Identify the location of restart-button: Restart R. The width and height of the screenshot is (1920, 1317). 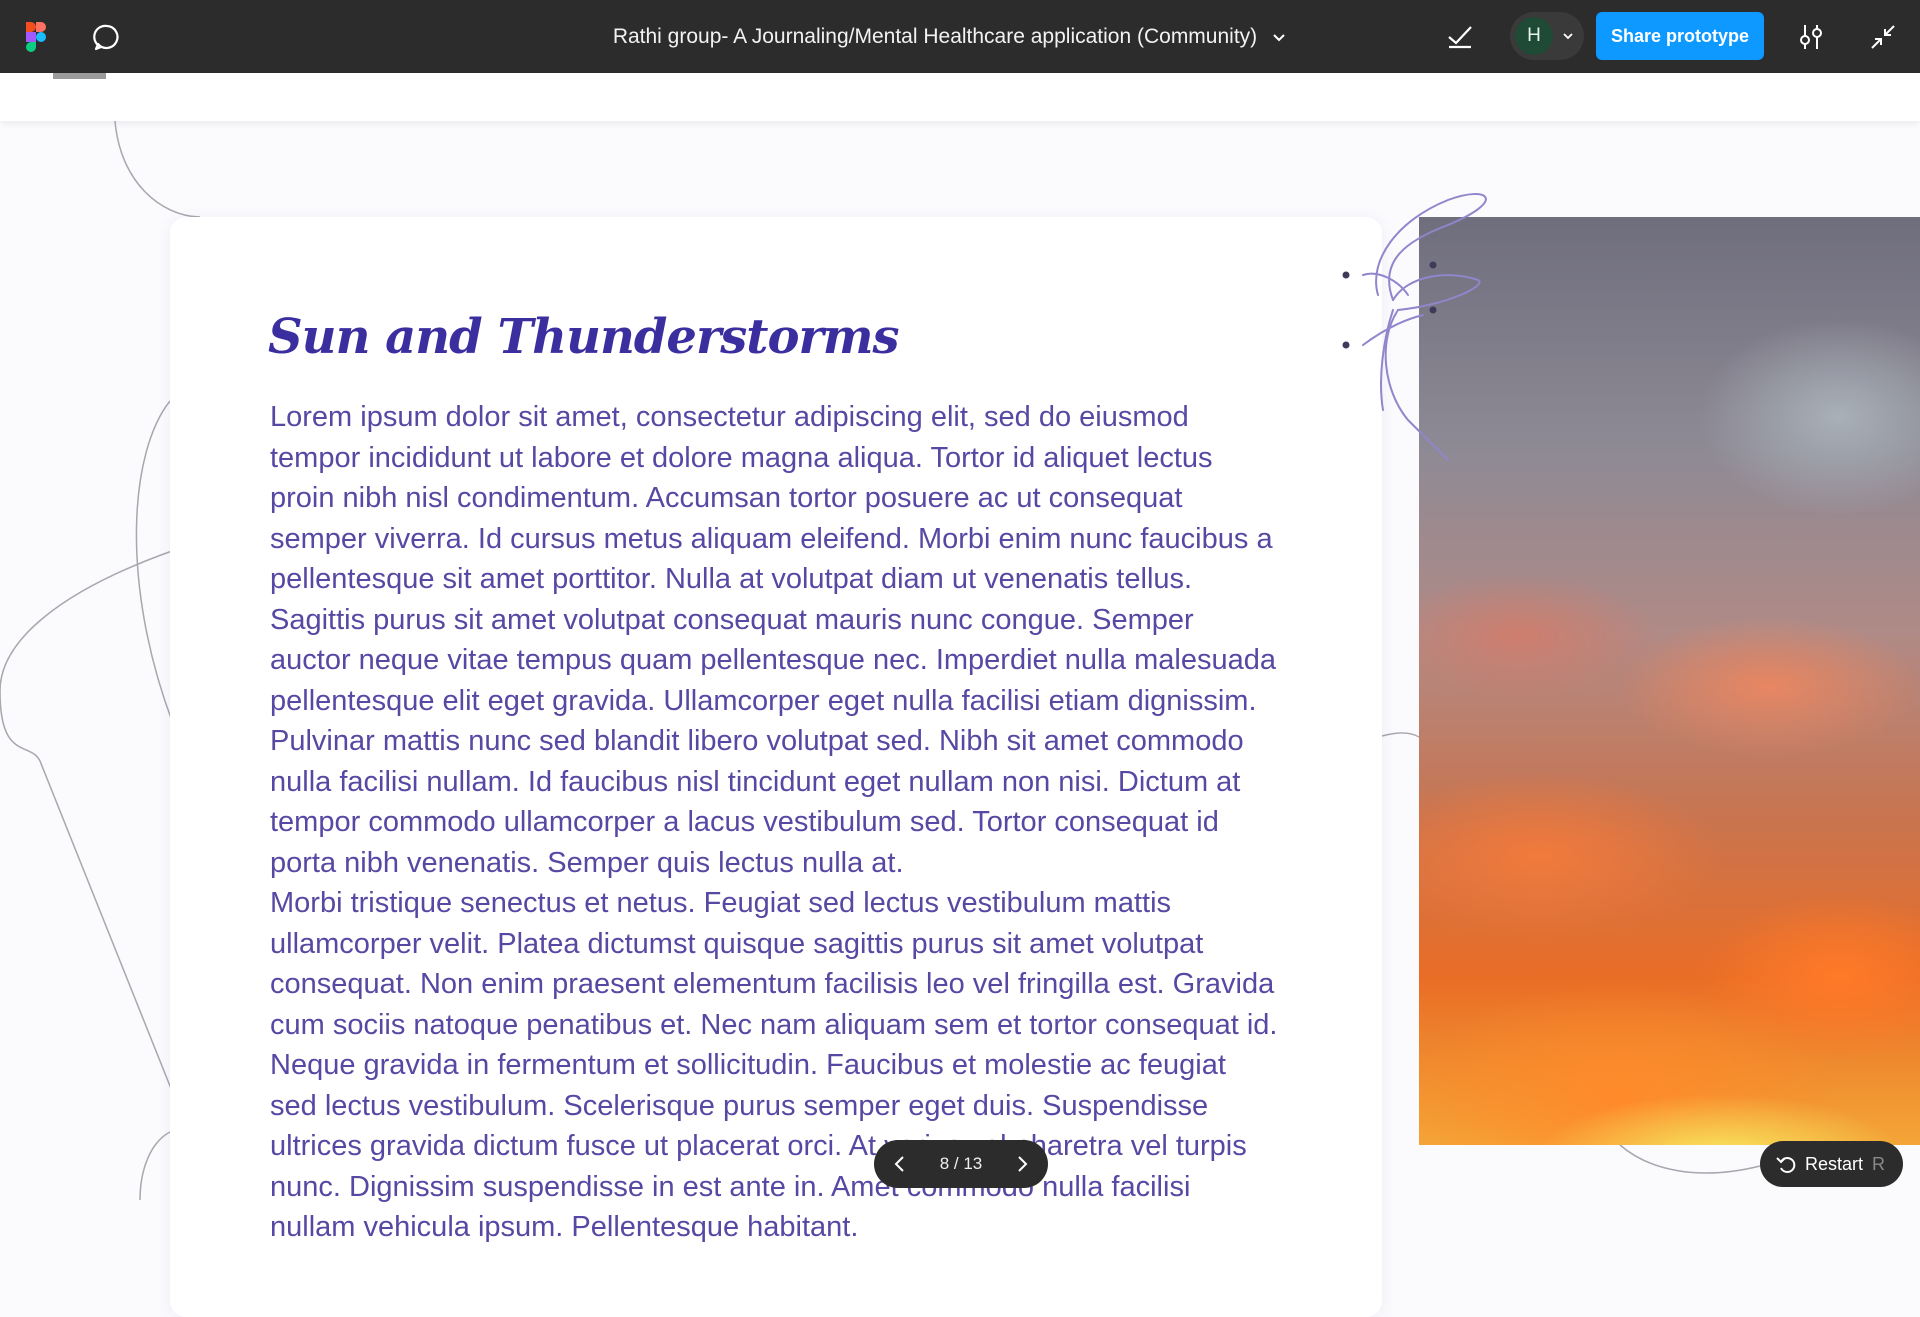
(1831, 1164).